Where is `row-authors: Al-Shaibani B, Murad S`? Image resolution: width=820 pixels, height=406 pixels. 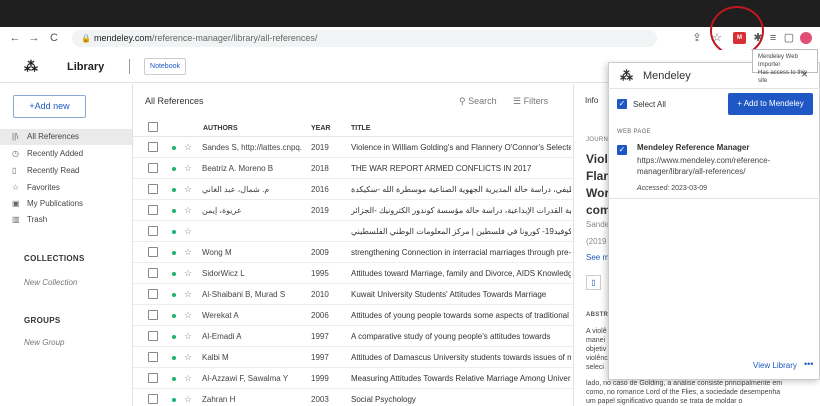 row-authors: Al-Shaibani B, Murad S is located at coordinates (244, 294).